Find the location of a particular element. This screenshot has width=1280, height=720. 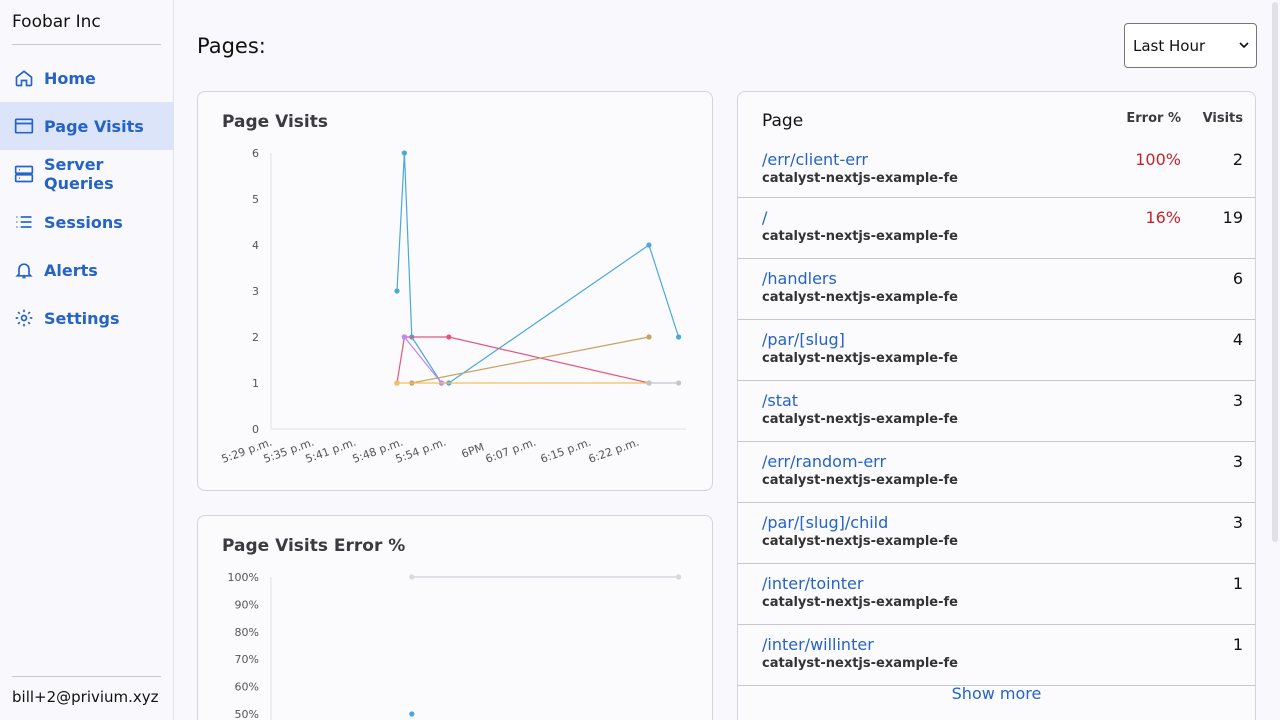

x-tick-label: 6:15 p.m. is located at coordinates (566, 451).